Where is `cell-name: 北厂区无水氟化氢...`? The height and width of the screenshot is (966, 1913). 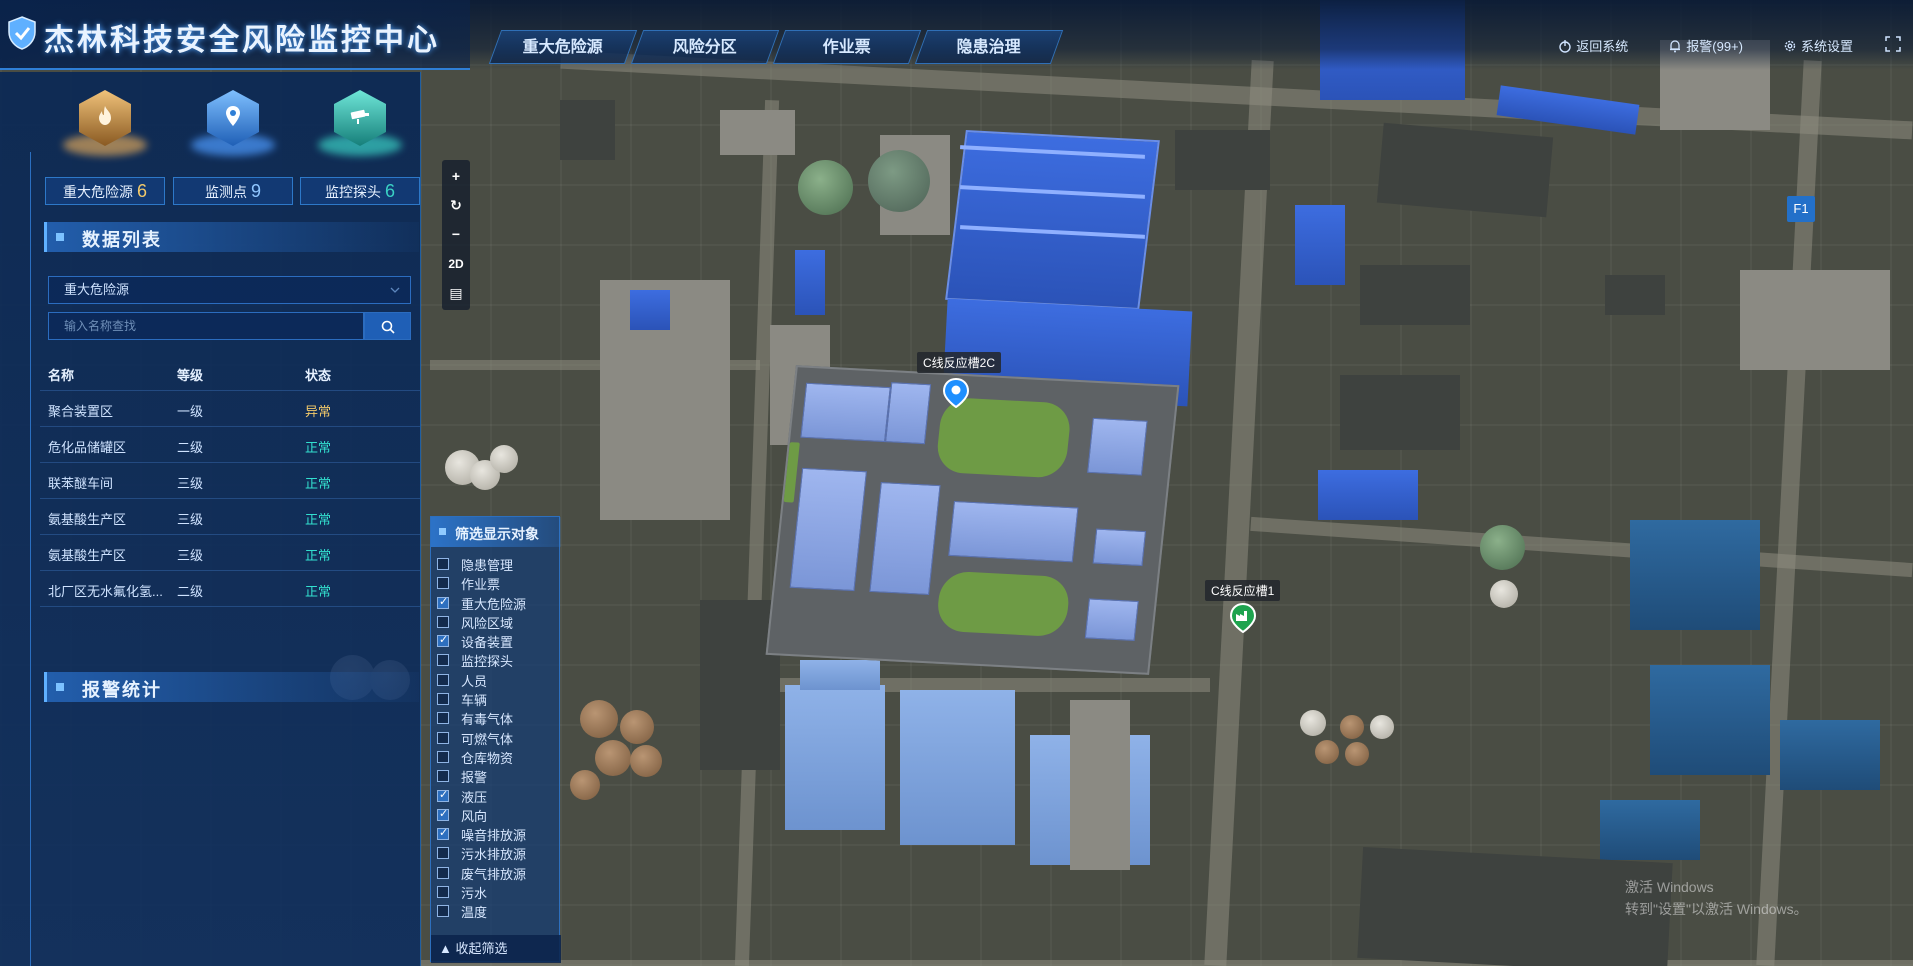 cell-name: 北厂区无水氟化氢... is located at coordinates (105, 591).